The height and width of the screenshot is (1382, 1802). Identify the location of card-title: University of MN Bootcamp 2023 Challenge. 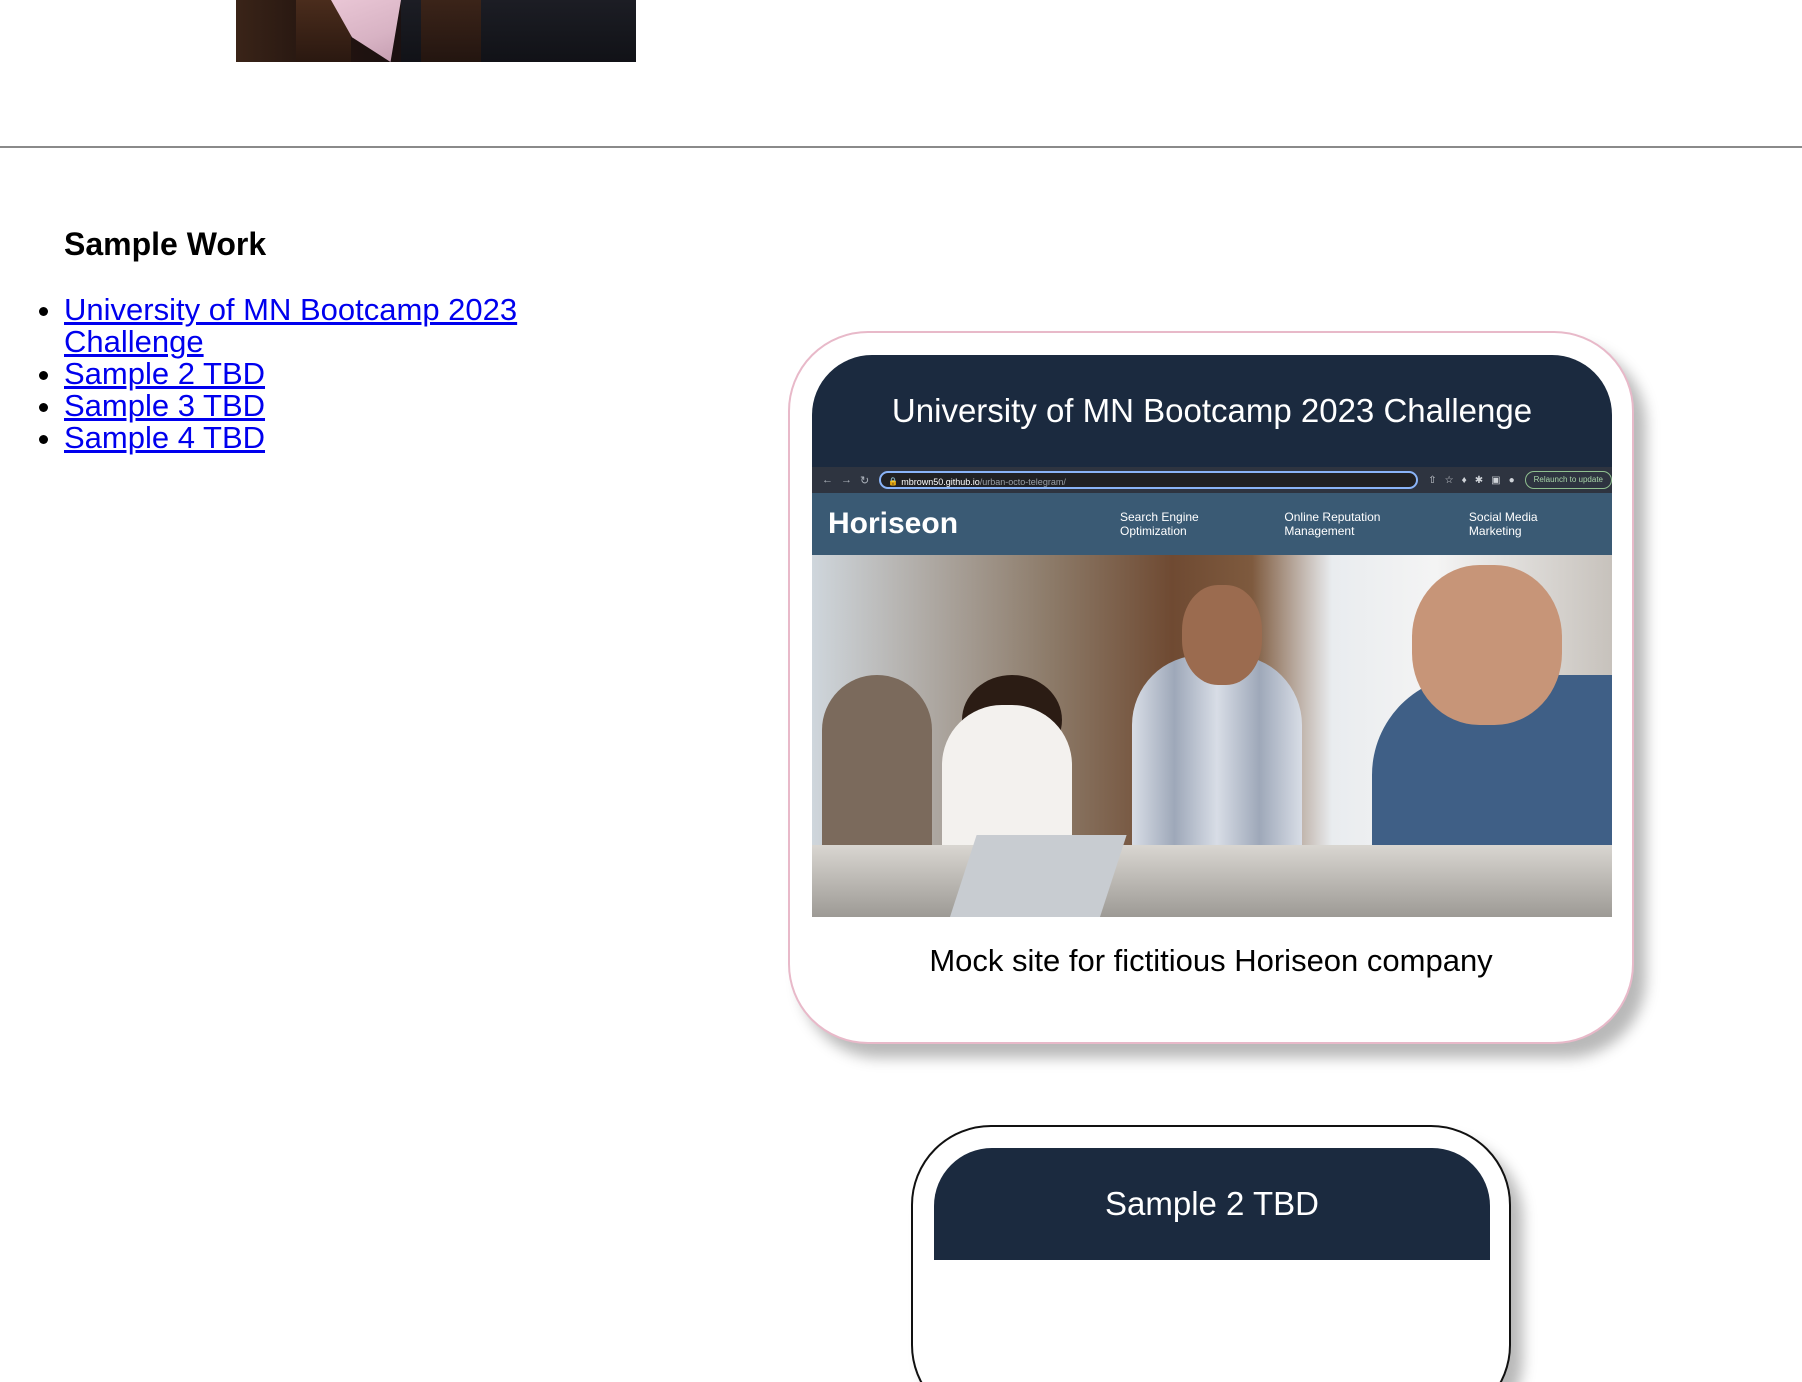
(1212, 411).